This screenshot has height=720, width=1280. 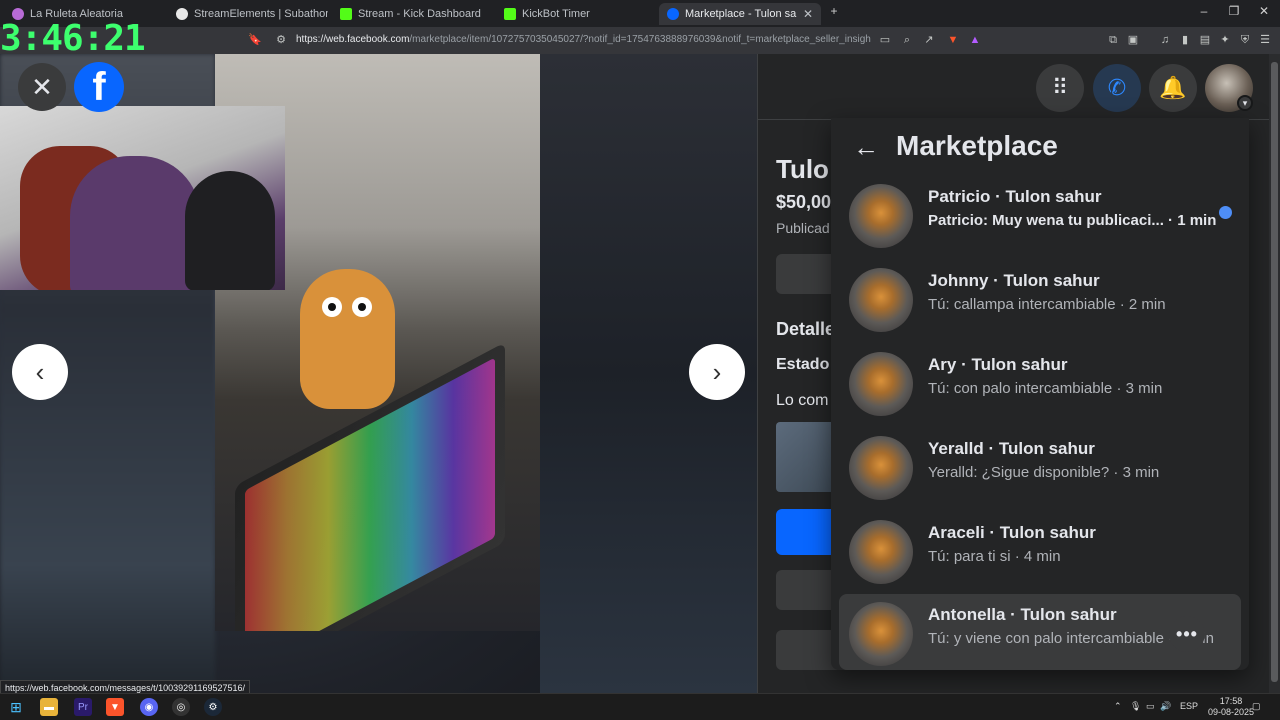 What do you see at coordinates (802, 400) in the screenshot?
I see `listing-description: Lo com` at bounding box center [802, 400].